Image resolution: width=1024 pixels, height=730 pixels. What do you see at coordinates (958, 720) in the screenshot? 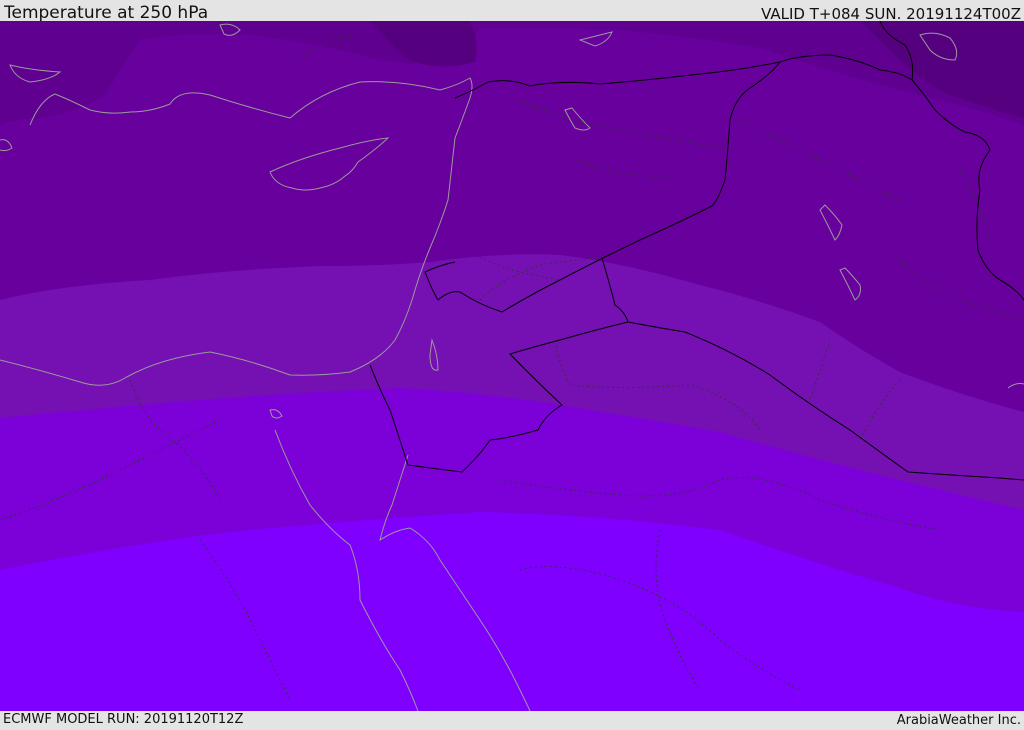
I see `credit-label: ArabiaWeather Inc.` at bounding box center [958, 720].